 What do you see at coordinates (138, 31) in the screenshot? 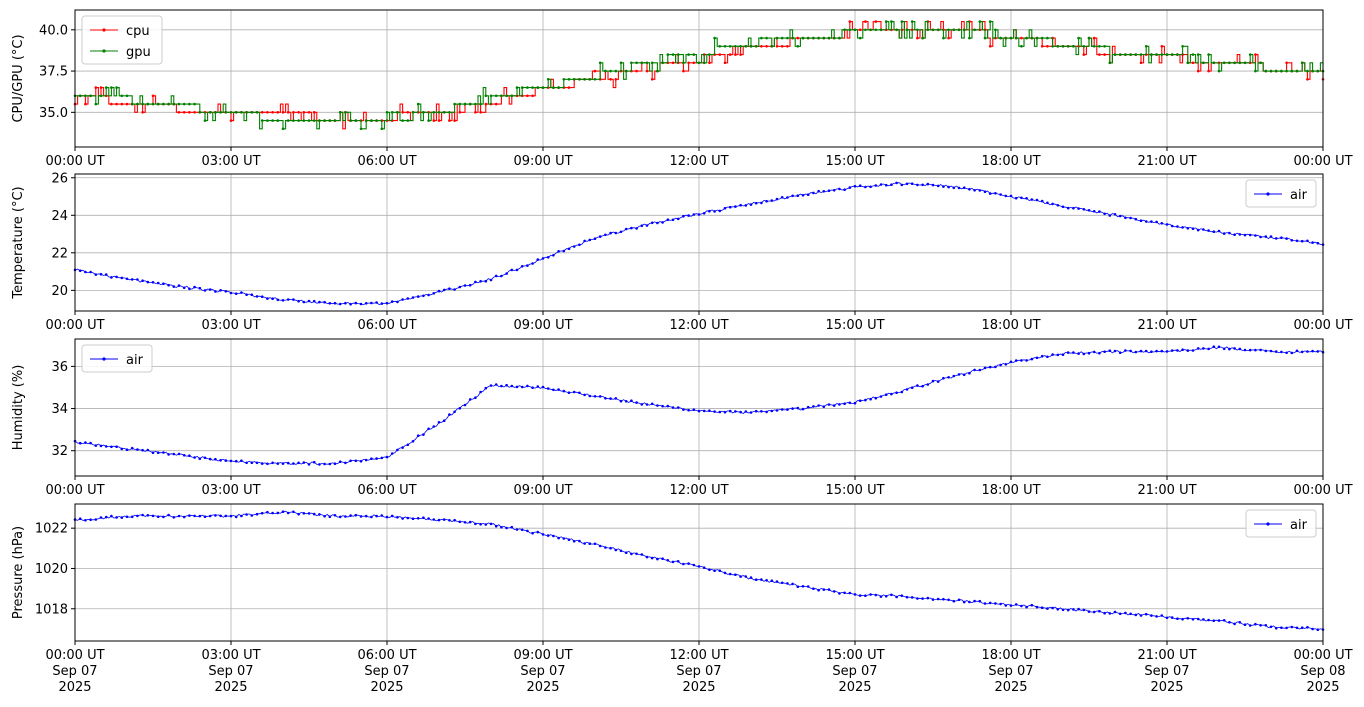
I see `legend-label-cpu: cpu` at bounding box center [138, 31].